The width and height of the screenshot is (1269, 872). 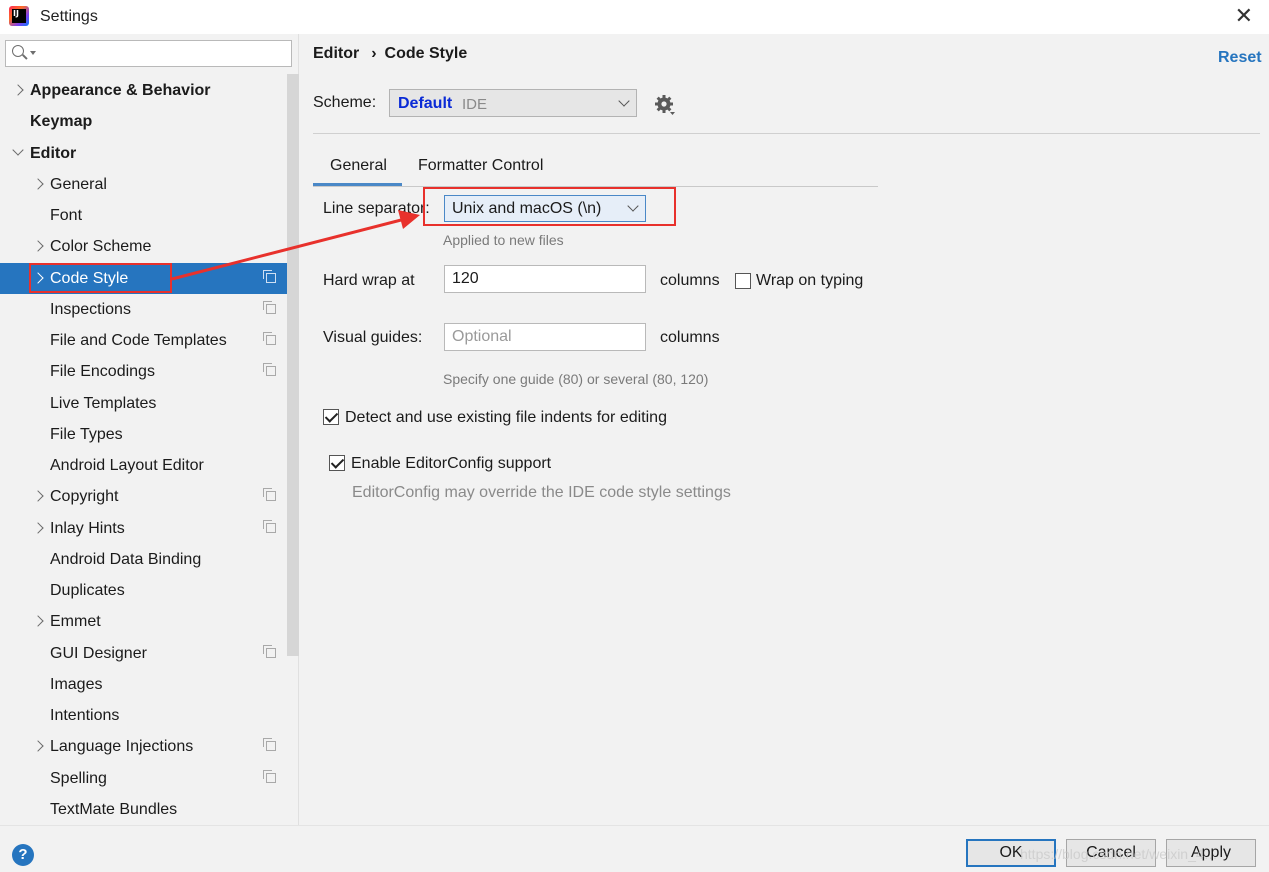 I want to click on search-icon, so click(x=18, y=51).